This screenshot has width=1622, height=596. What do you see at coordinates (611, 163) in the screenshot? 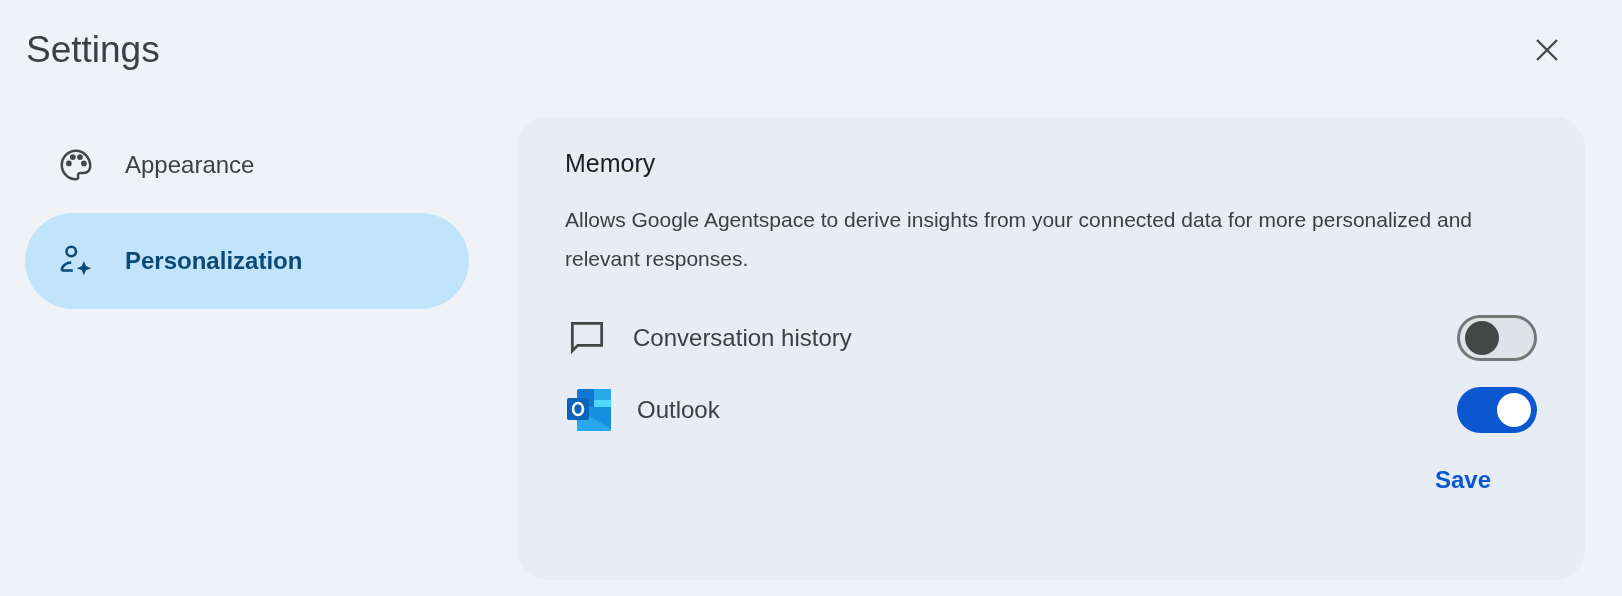
I see `section-title: Memory` at bounding box center [611, 163].